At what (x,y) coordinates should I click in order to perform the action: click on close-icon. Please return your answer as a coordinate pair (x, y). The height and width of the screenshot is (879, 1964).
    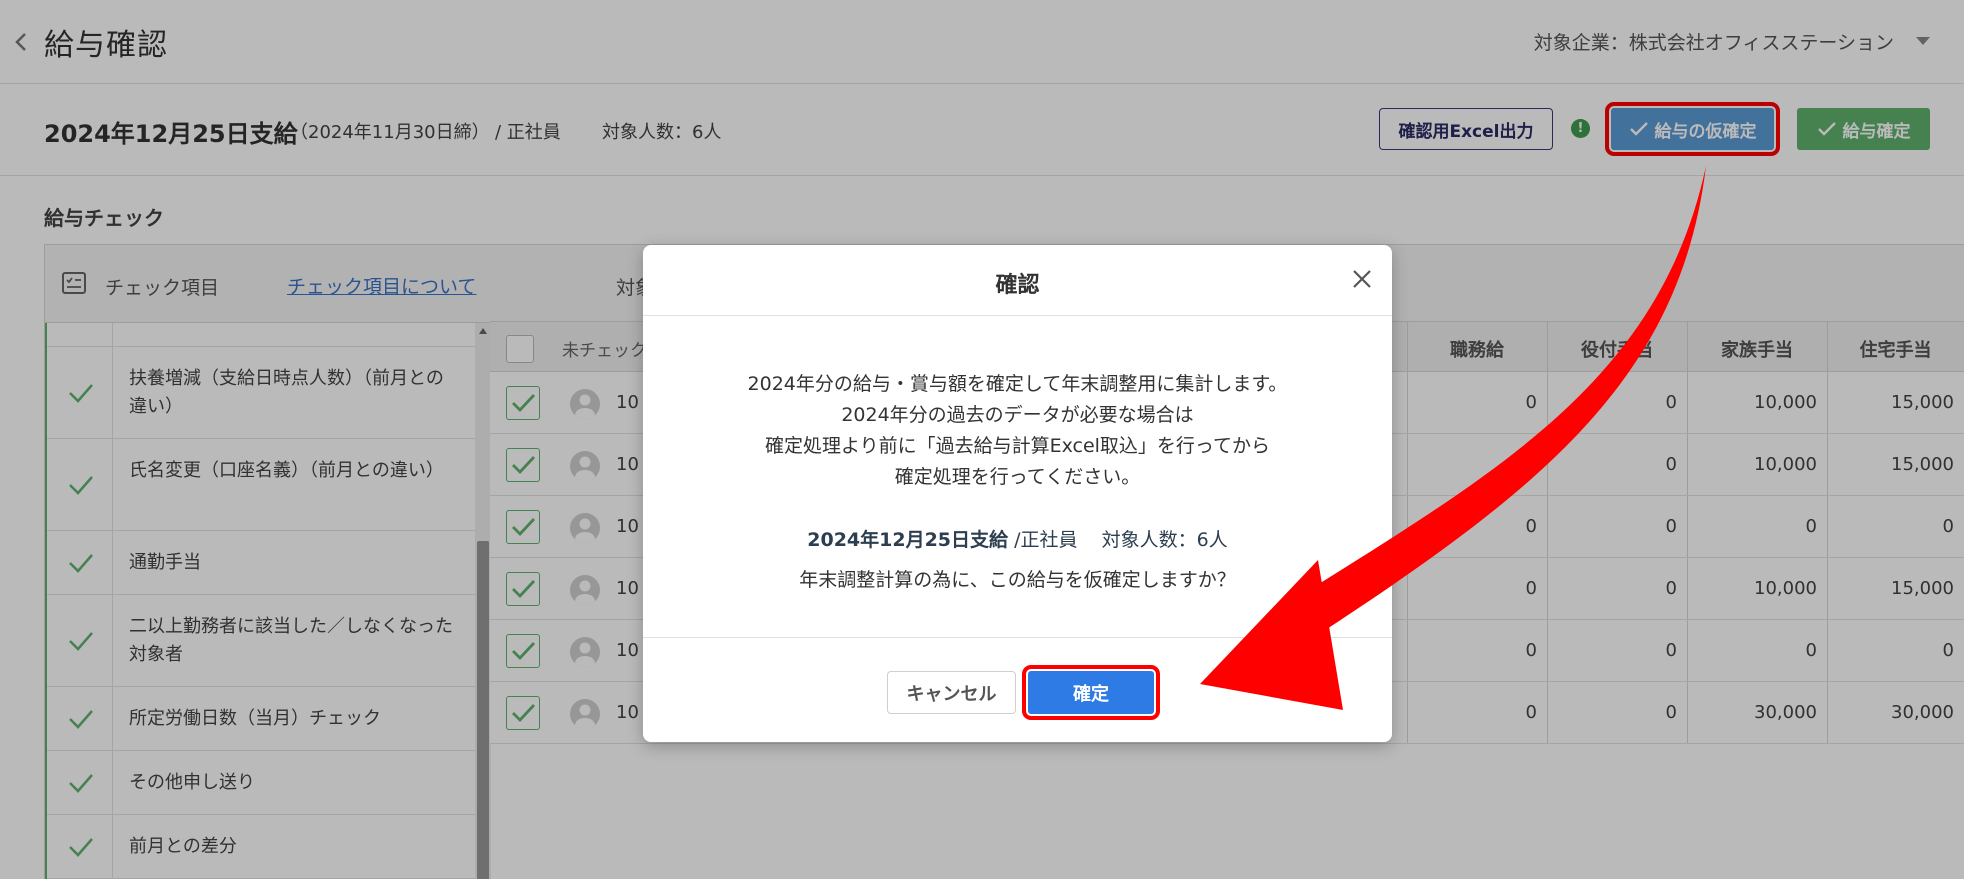
    Looking at the image, I should click on (1362, 279).